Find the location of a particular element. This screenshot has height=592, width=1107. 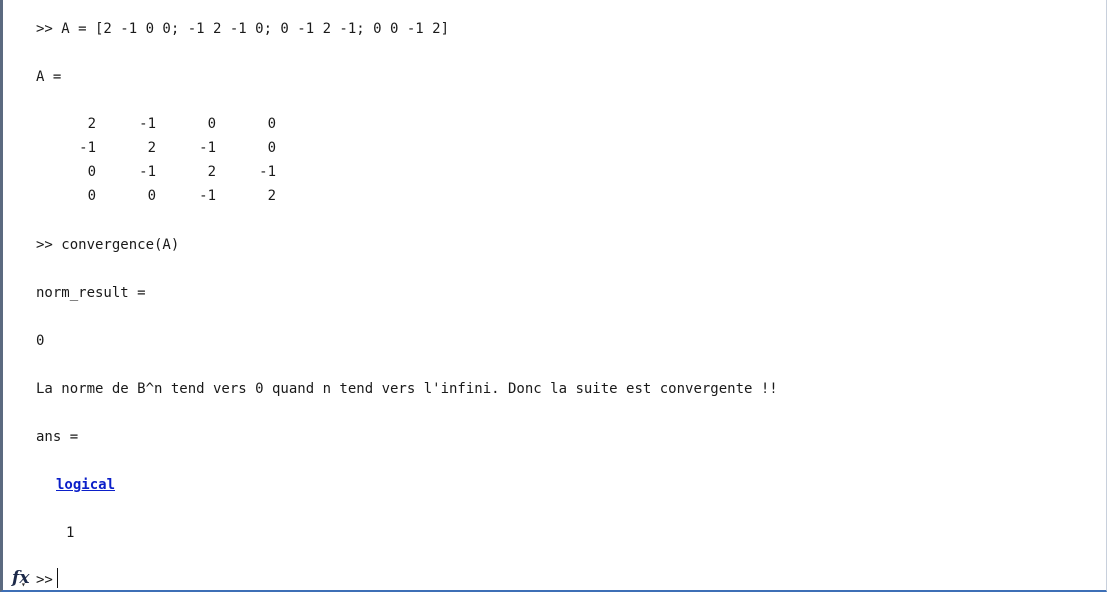

chevron-down-icon: ▾ is located at coordinates (23, 585).